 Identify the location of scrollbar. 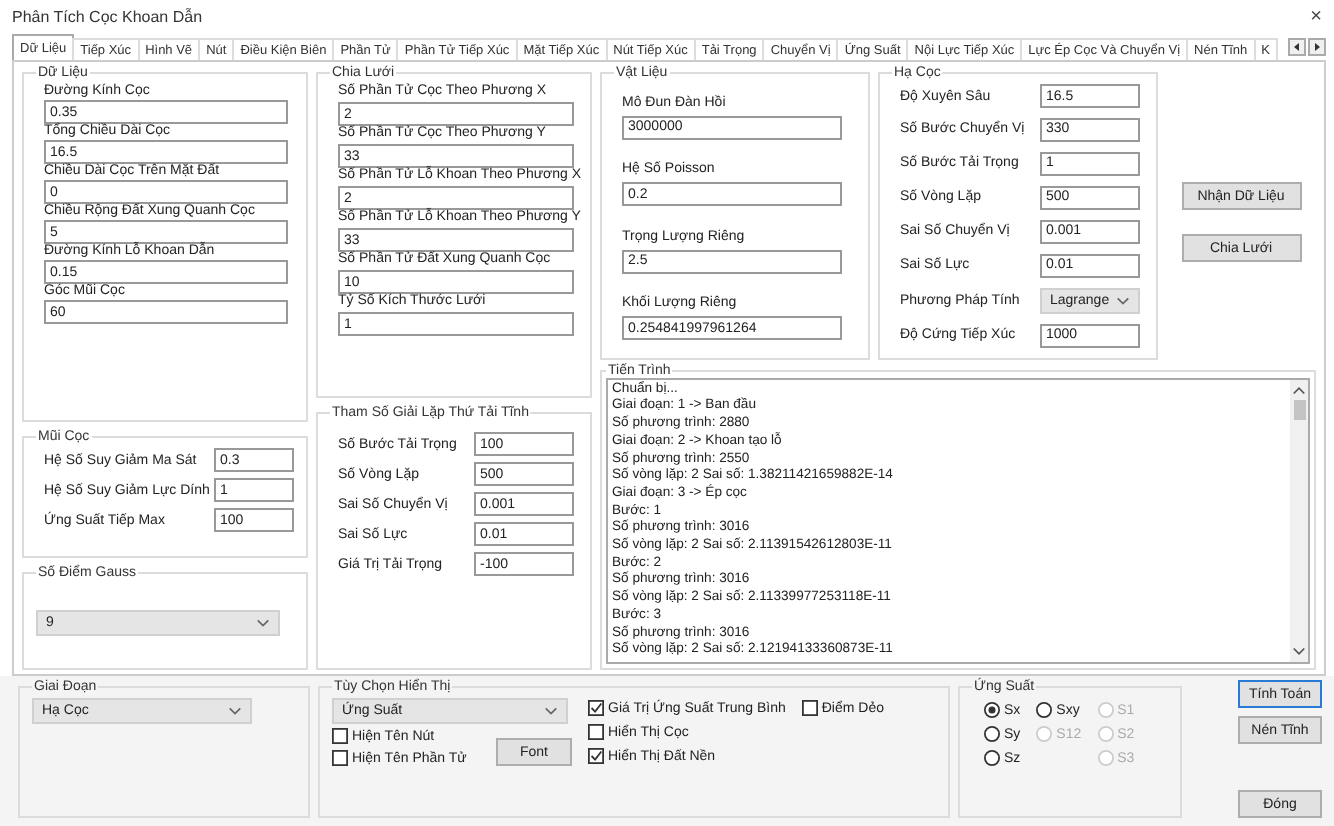
(1299, 520).